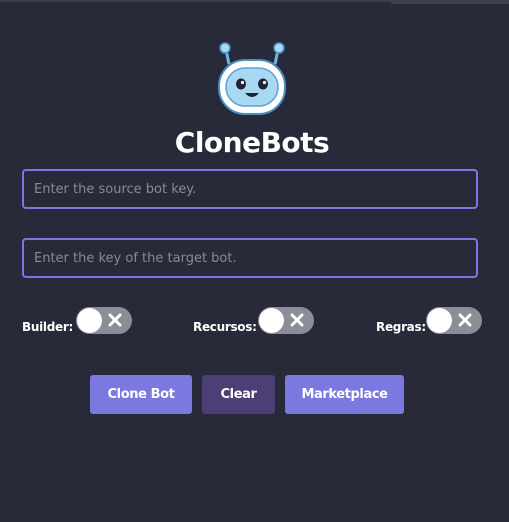 The image size is (509, 522). What do you see at coordinates (344, 394) in the screenshot?
I see `marketplace-button: Marketplace` at bounding box center [344, 394].